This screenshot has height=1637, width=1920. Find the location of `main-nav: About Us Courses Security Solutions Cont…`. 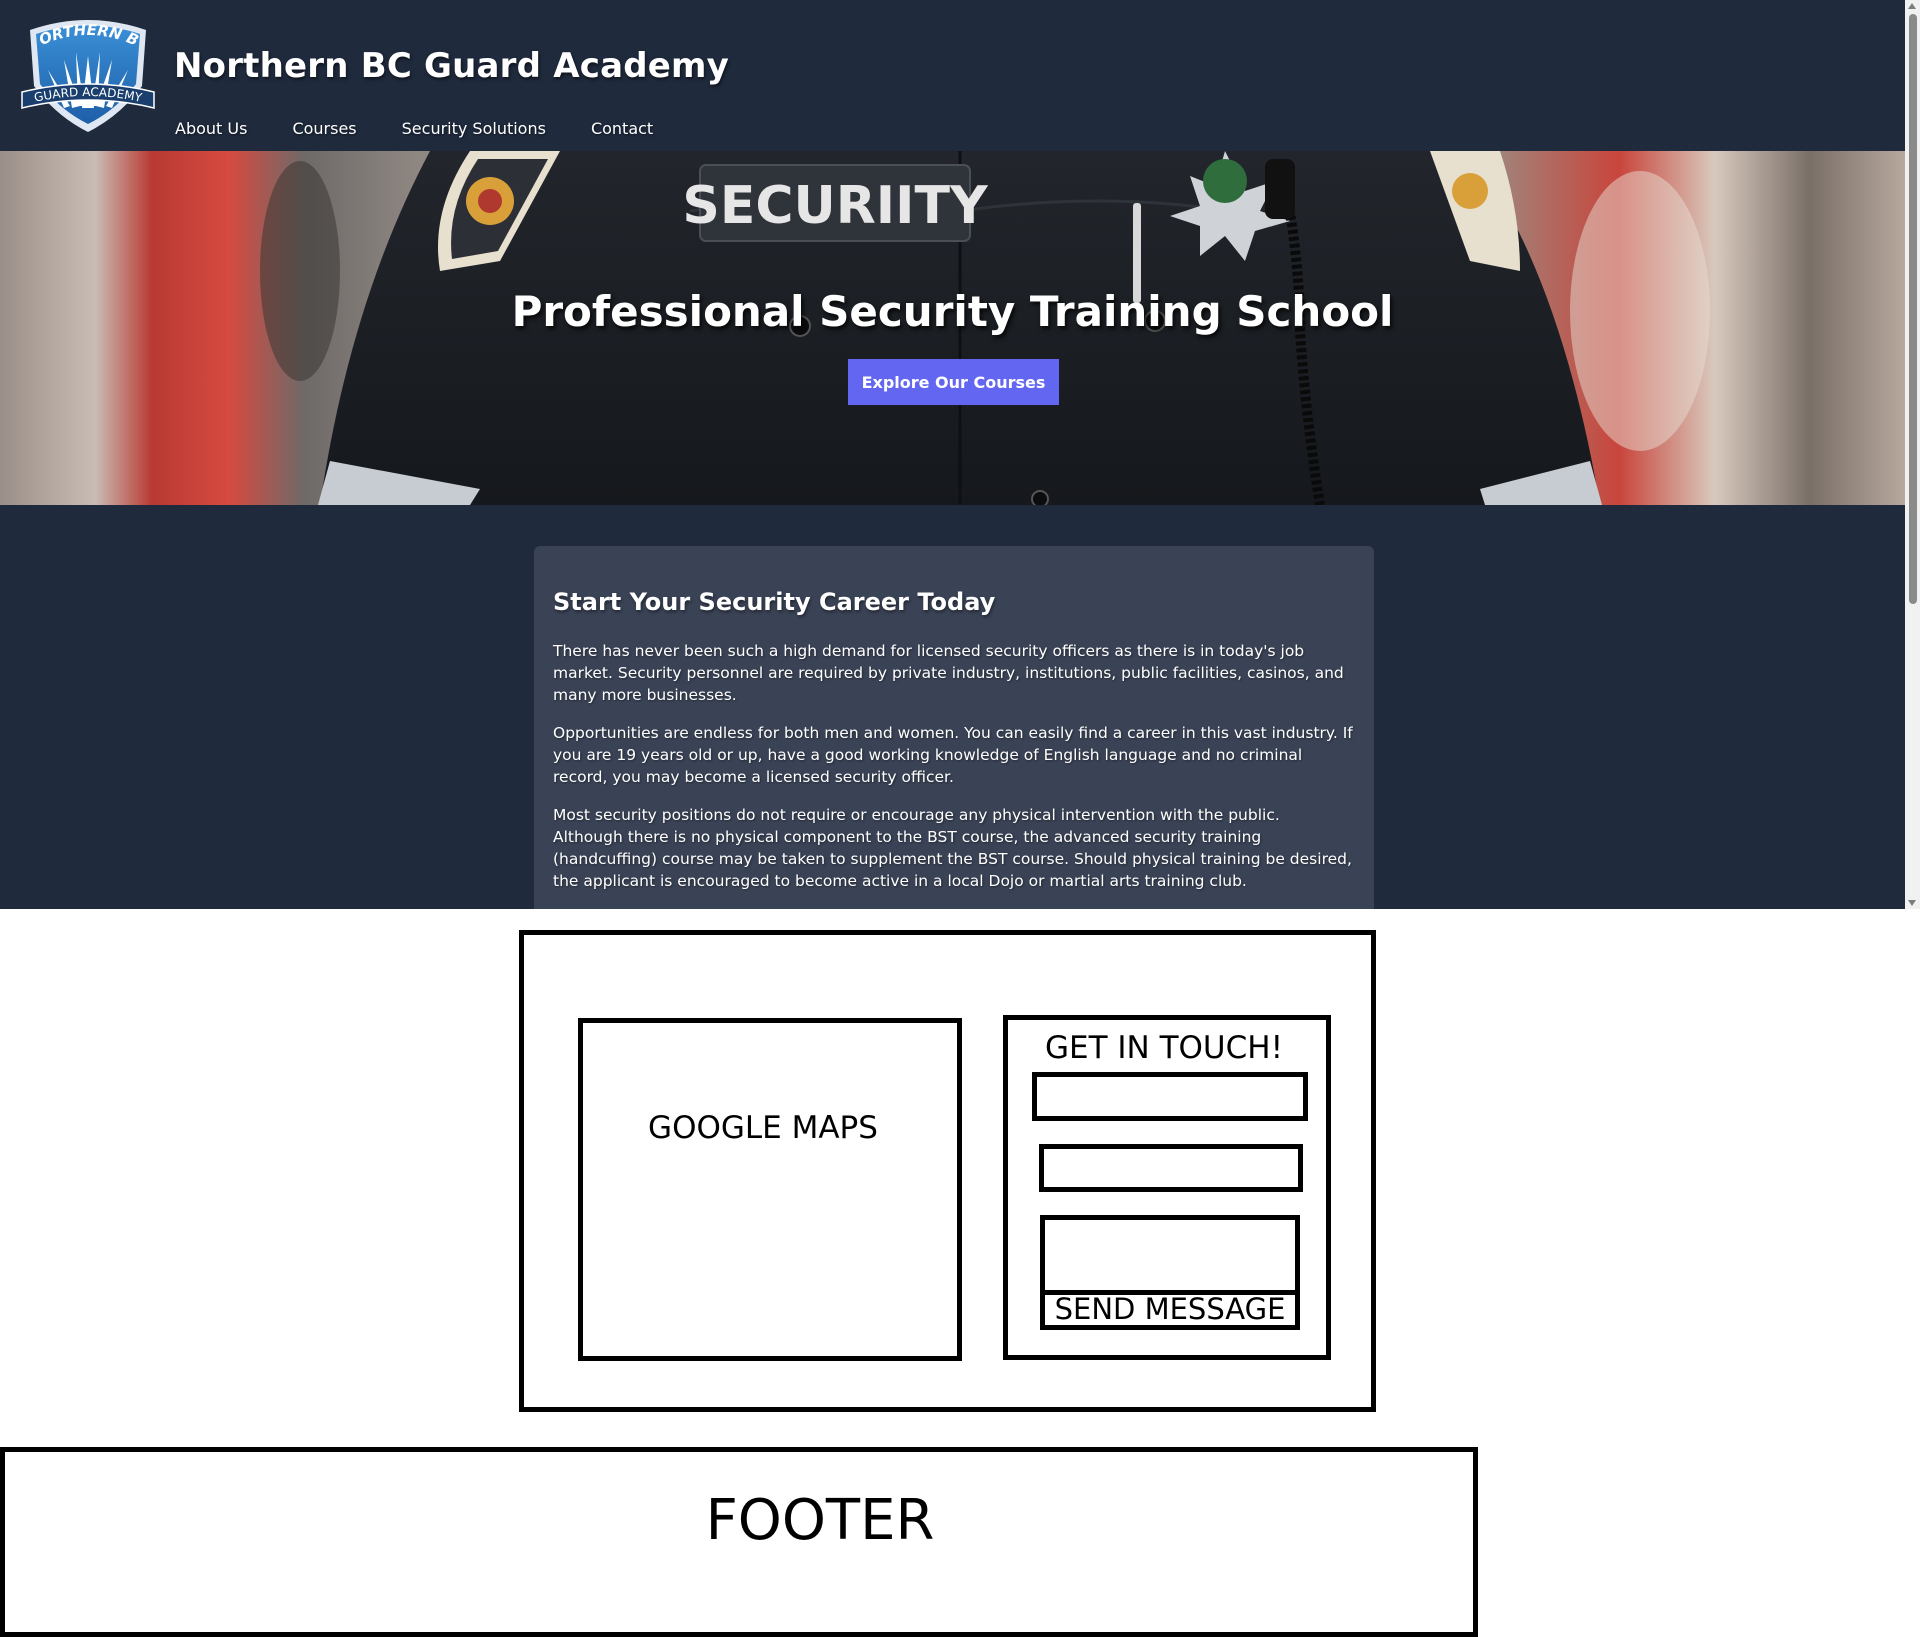

main-nav: About Us Courses Security Solutions Cont… is located at coordinates (436, 128).